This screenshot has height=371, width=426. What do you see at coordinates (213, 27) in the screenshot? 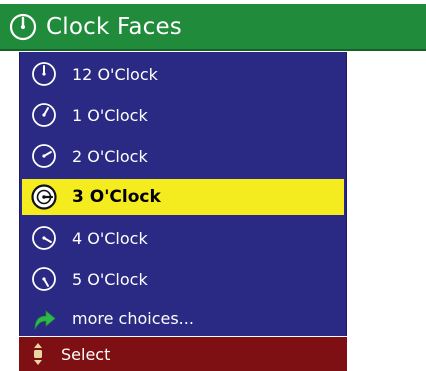
I see `title-bar: Clock Faces` at bounding box center [213, 27].